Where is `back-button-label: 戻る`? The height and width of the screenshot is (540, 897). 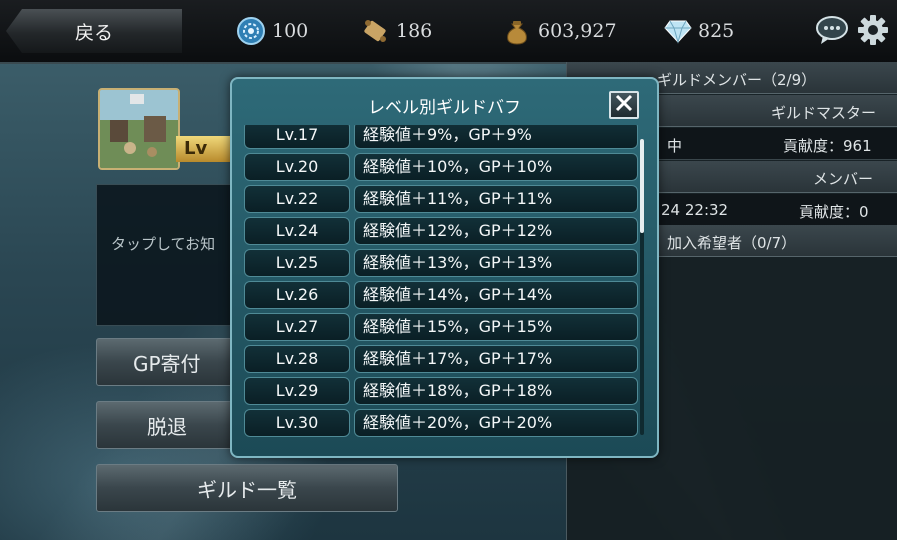
back-button-label: 戻る is located at coordinates (93, 32).